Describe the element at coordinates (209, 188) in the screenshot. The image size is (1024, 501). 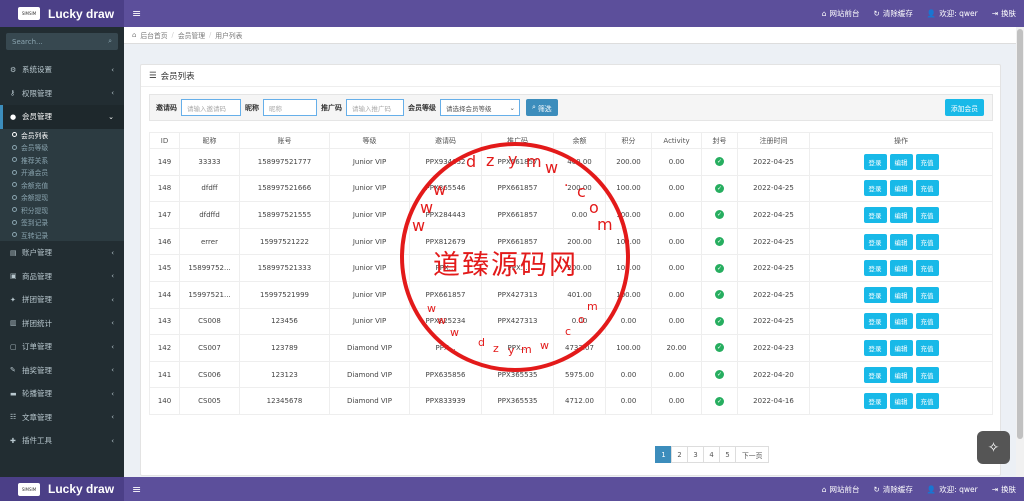
I see `cell-nick: dfdff` at that location.